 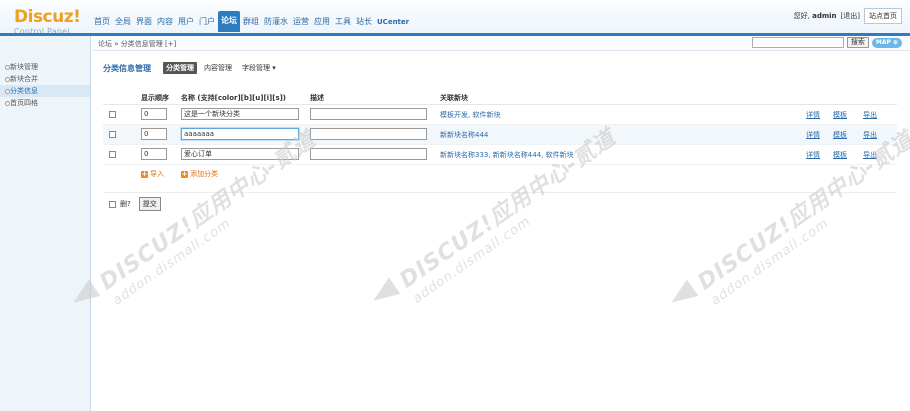 I want to click on add-category-button: + 添加分类, so click(x=199, y=174).